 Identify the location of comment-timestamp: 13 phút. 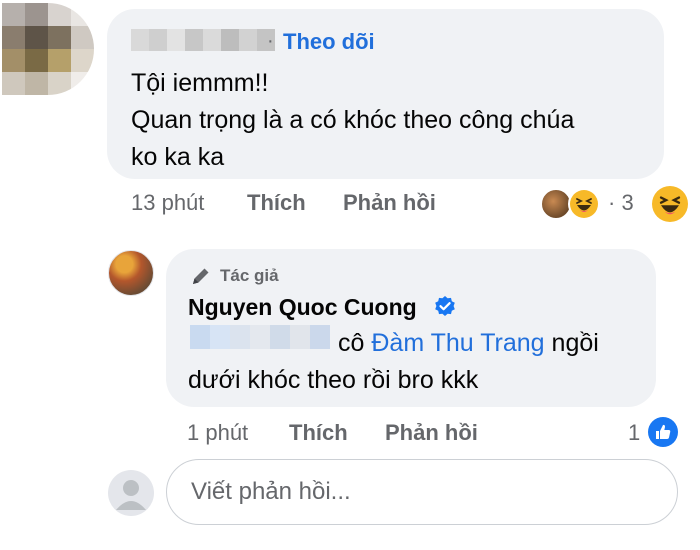
(167, 203).